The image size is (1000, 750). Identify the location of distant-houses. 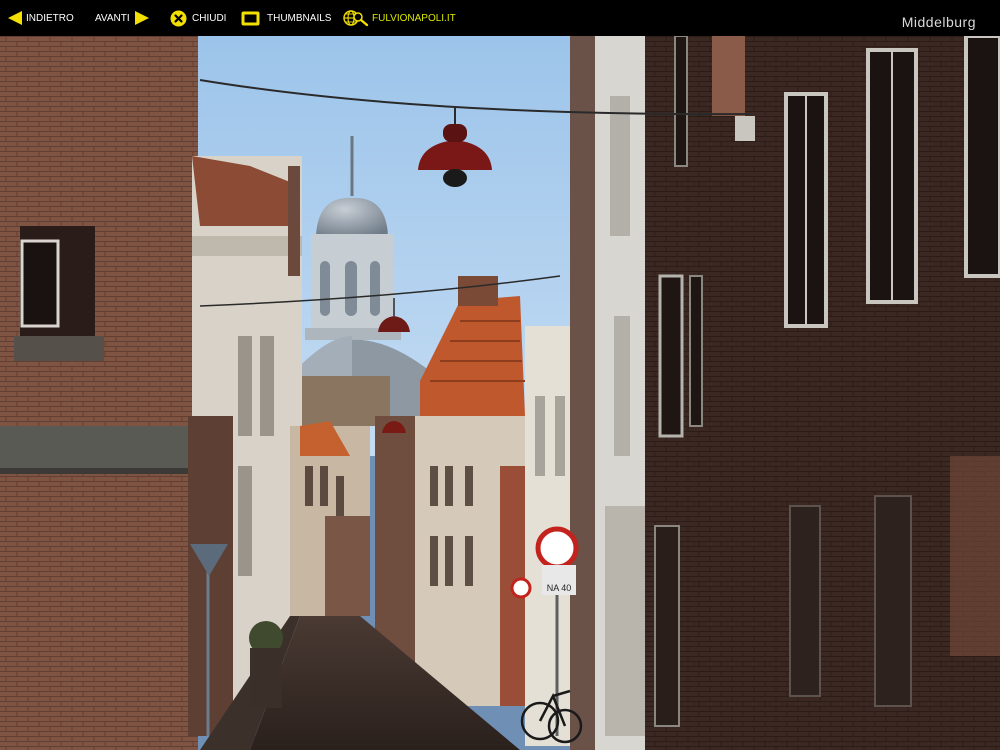
(330, 518).